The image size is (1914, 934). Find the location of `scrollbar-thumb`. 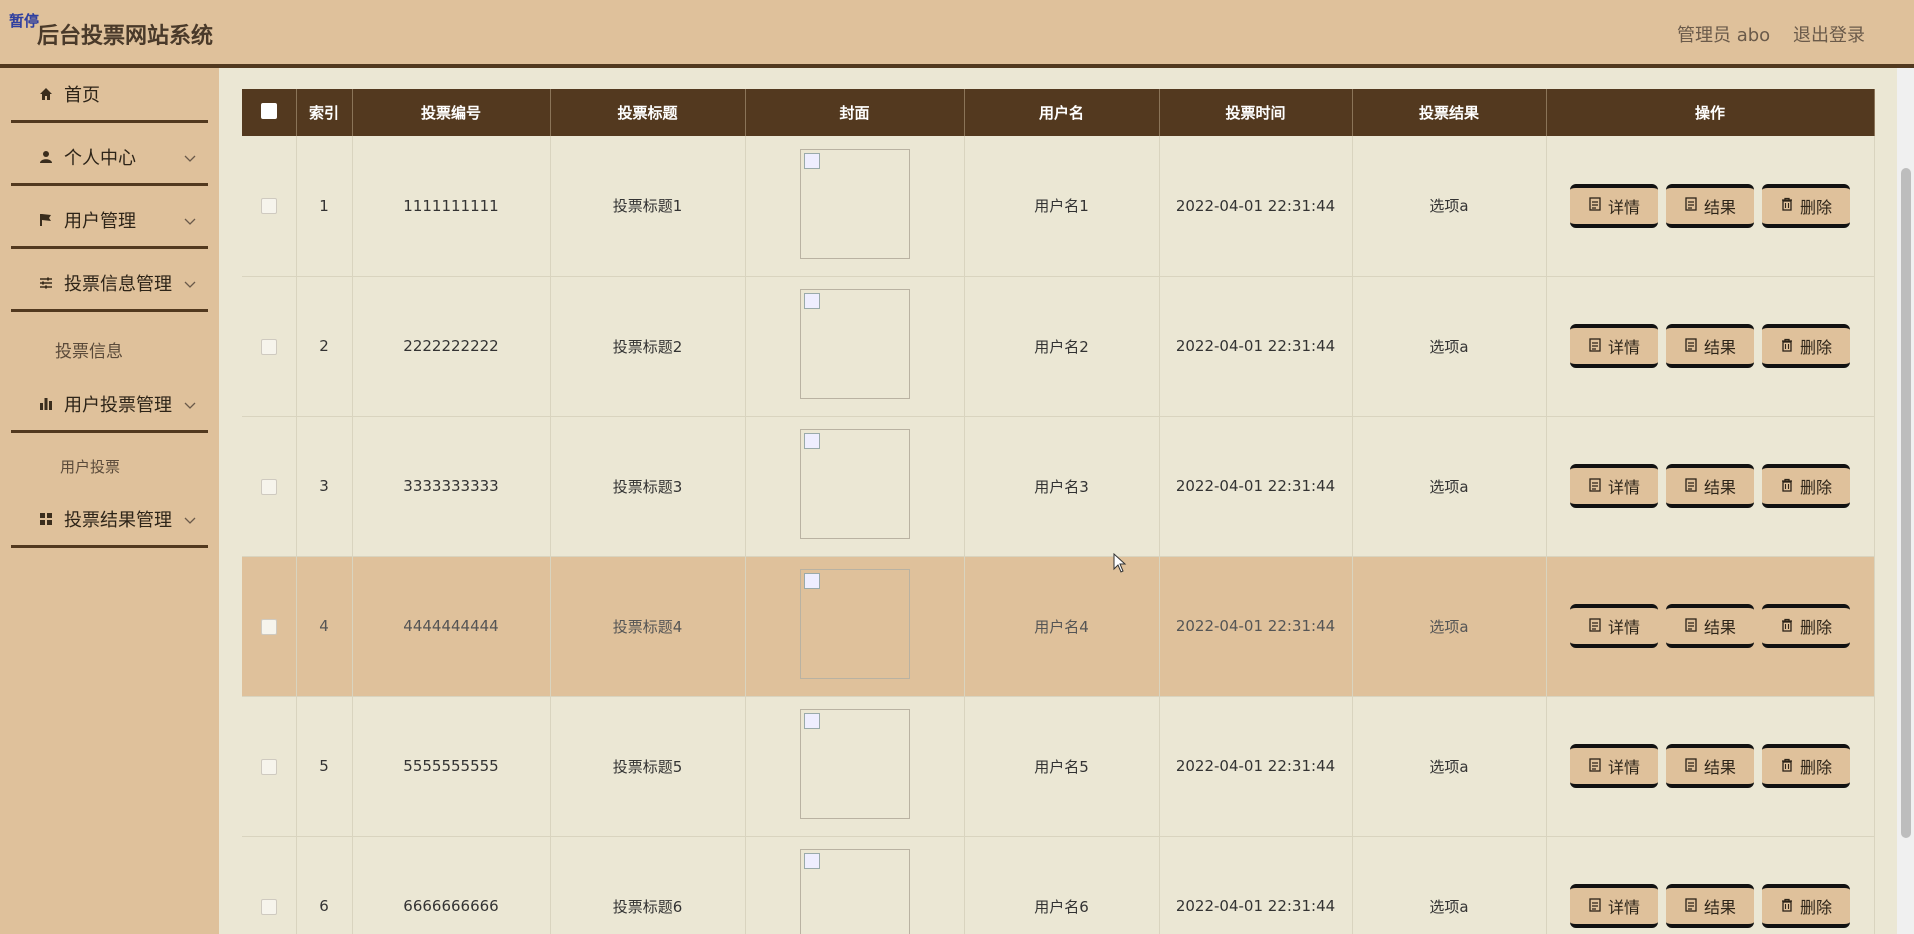

scrollbar-thumb is located at coordinates (1906, 503).